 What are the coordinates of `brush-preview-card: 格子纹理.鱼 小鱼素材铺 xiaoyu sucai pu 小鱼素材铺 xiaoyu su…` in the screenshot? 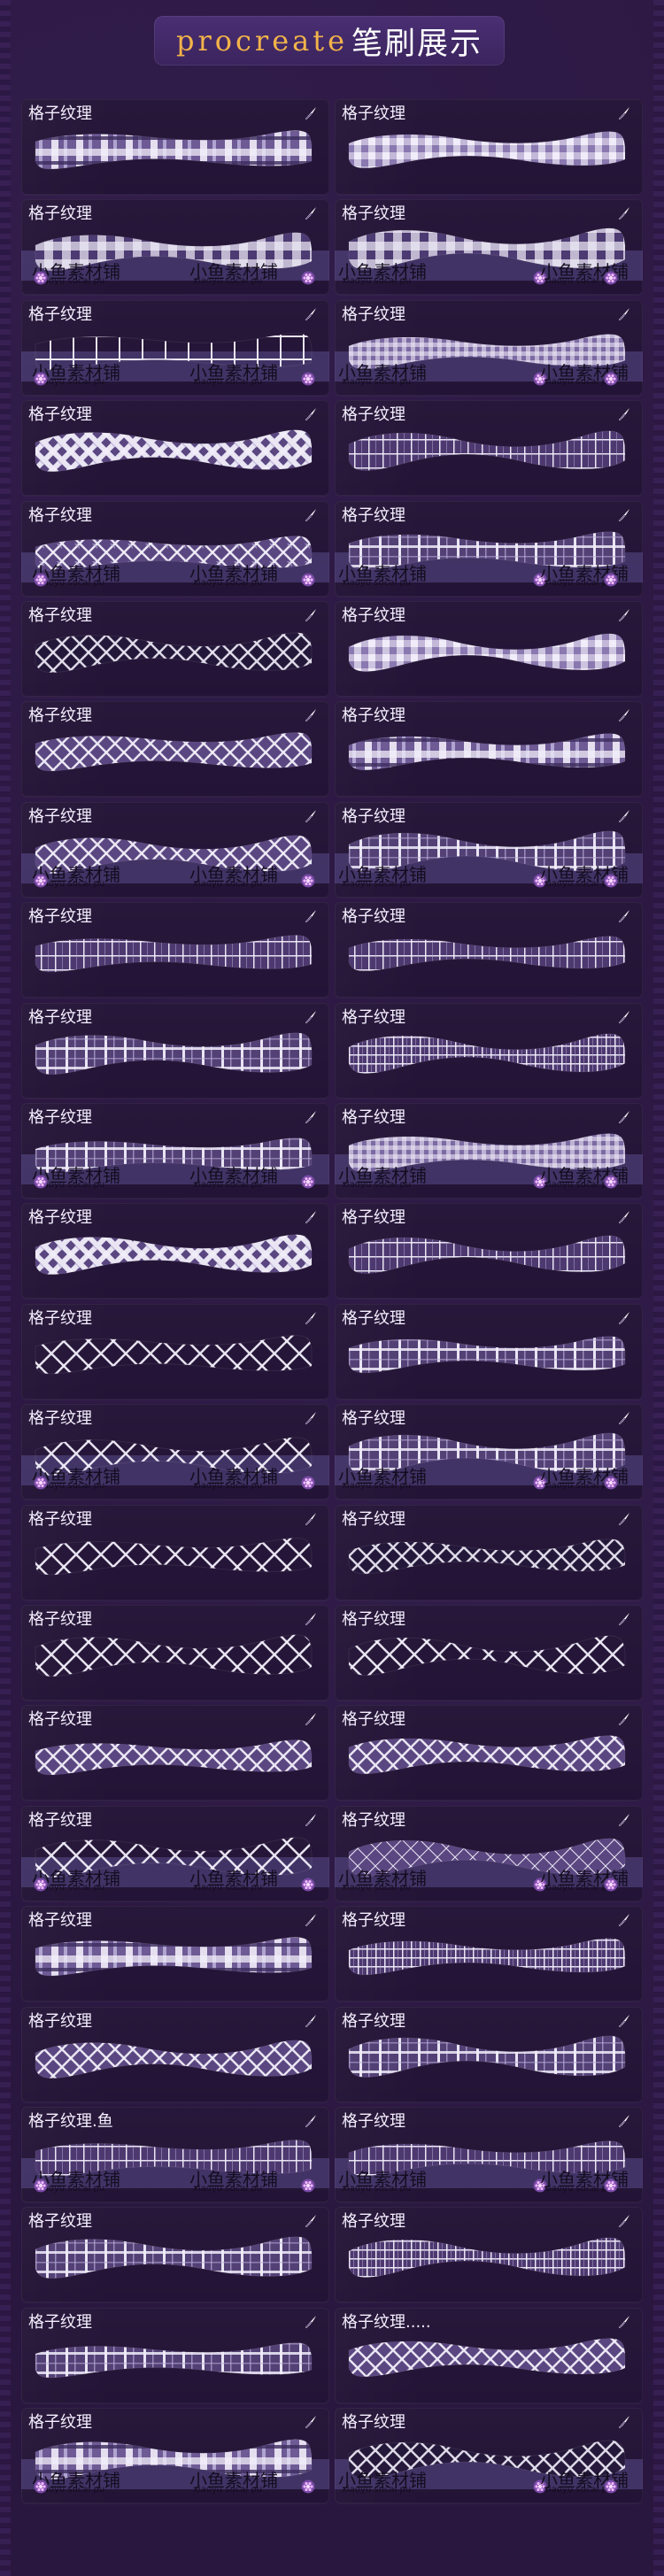 It's located at (175, 2154).